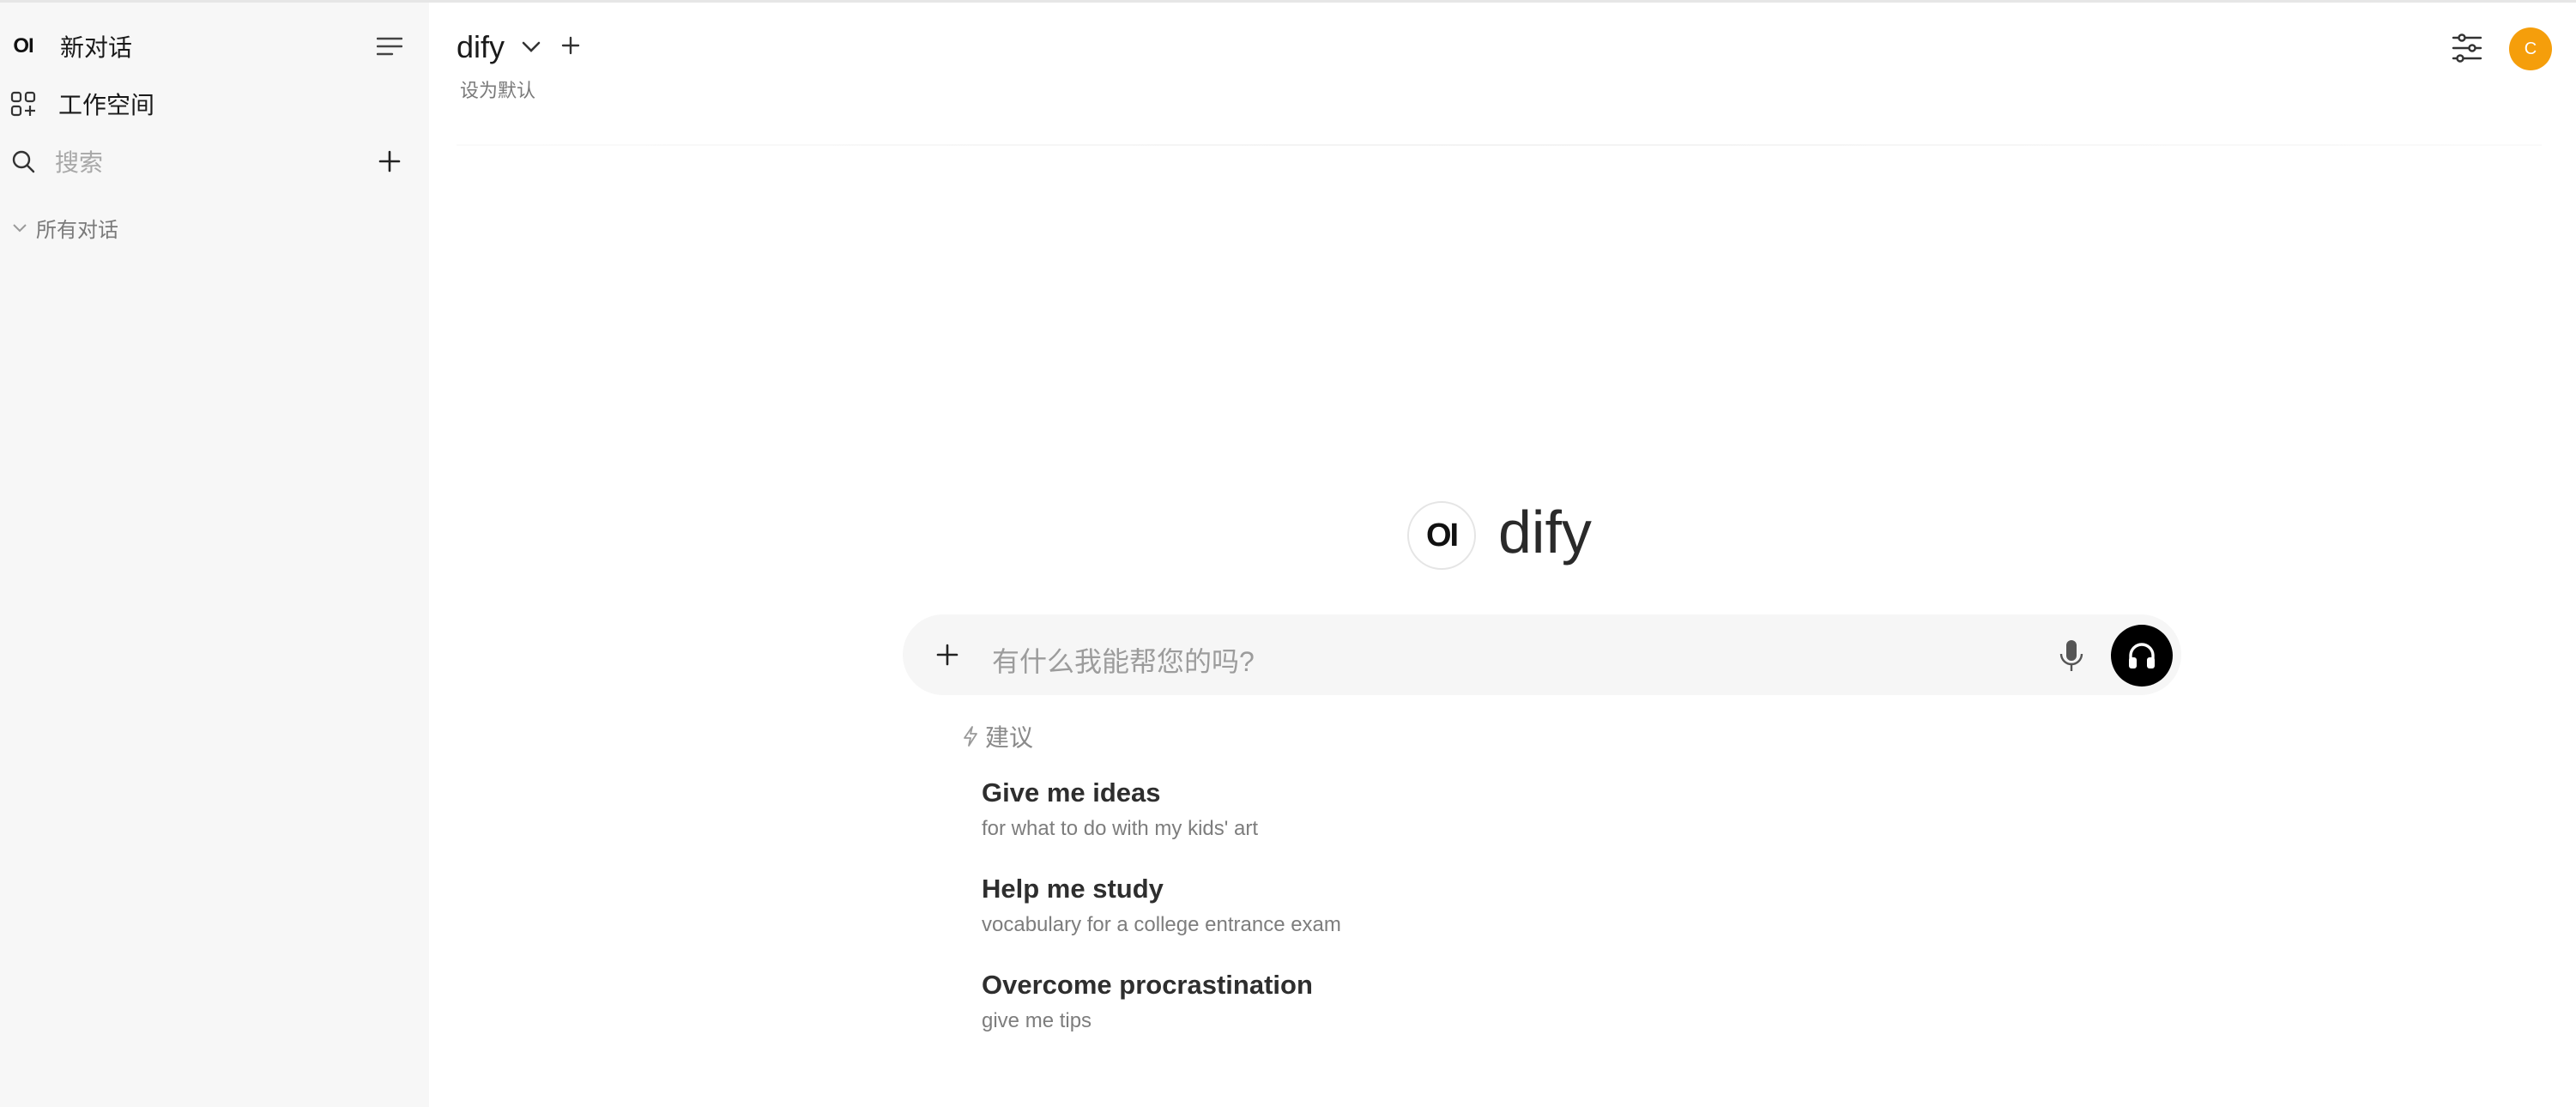 The image size is (2576, 1107). What do you see at coordinates (1073, 889) in the screenshot?
I see `suggestion-title: Help me study` at bounding box center [1073, 889].